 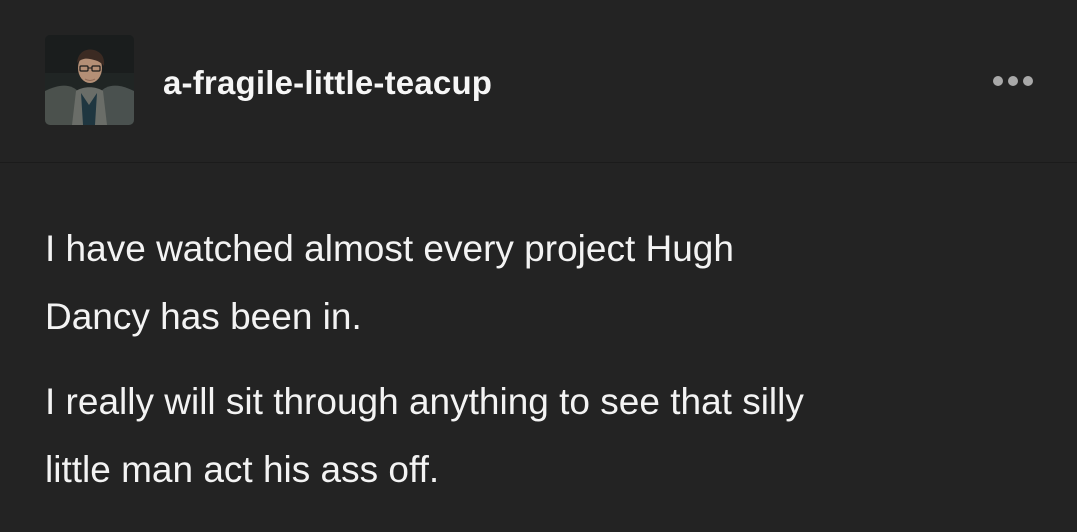 What do you see at coordinates (242, 469) in the screenshot?
I see `paragraph-line: little man act his ass off.` at bounding box center [242, 469].